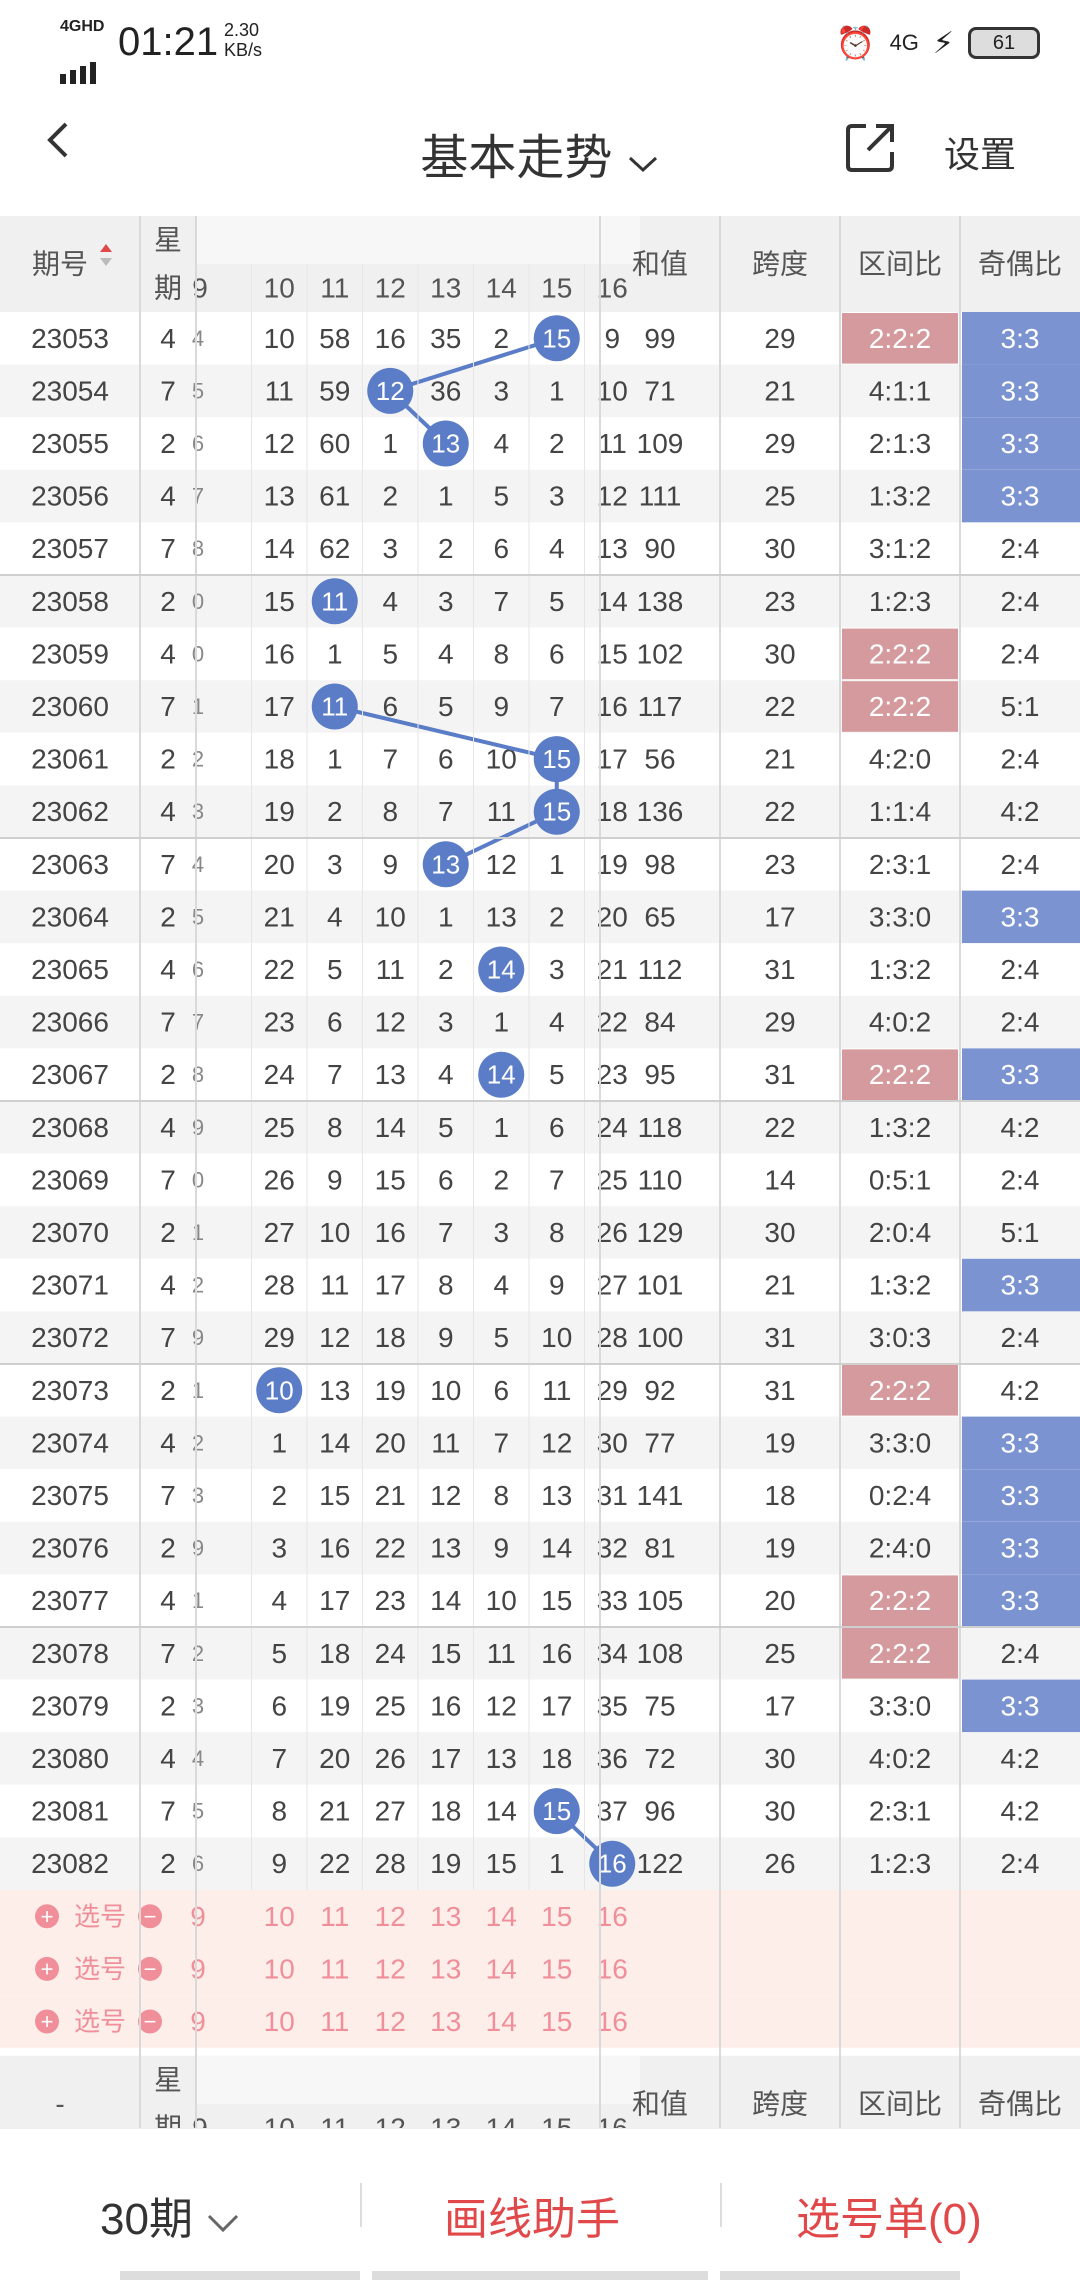  Describe the element at coordinates (335, 653) in the screenshot. I see `number-cell: 1` at that location.